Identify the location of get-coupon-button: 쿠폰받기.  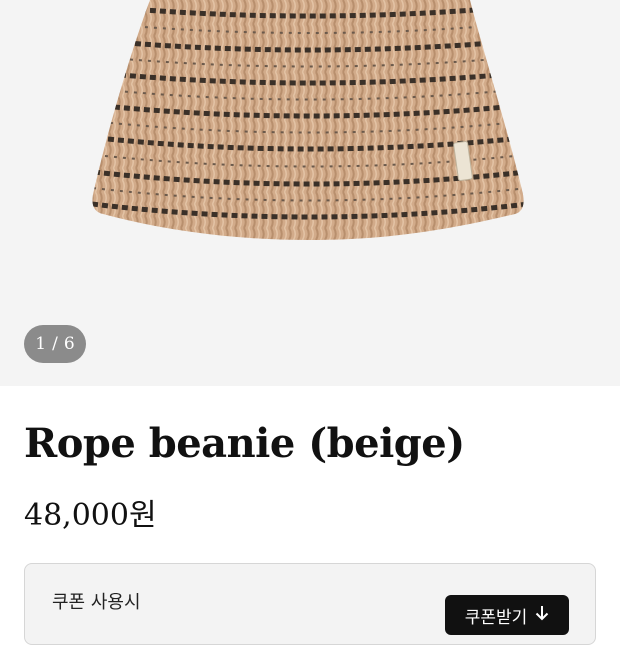
(507, 615).